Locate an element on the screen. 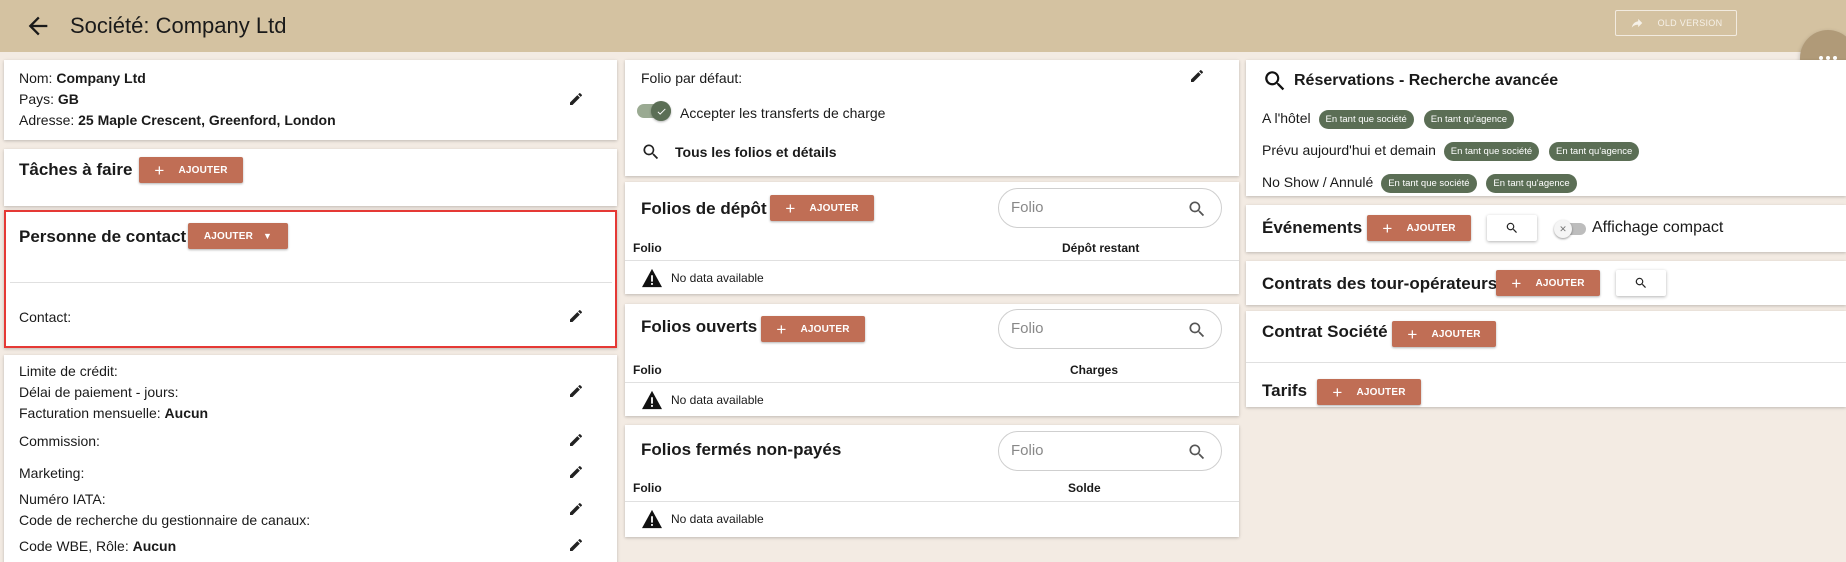  closed-unpaid-folios-title: Folios fermés non-payés is located at coordinates (741, 449).